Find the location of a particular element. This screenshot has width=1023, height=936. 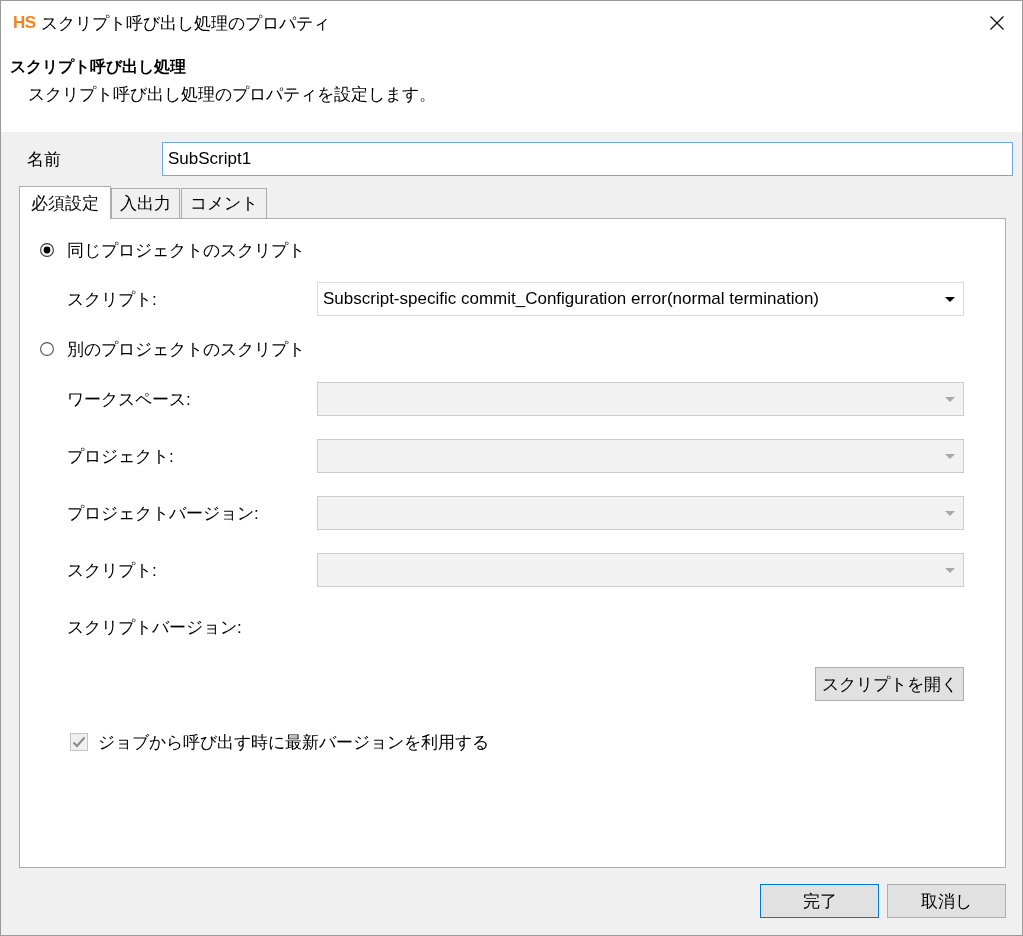

header-description: スクリプト呼び出し処理のプロパティを設定します。 is located at coordinates (232, 95).